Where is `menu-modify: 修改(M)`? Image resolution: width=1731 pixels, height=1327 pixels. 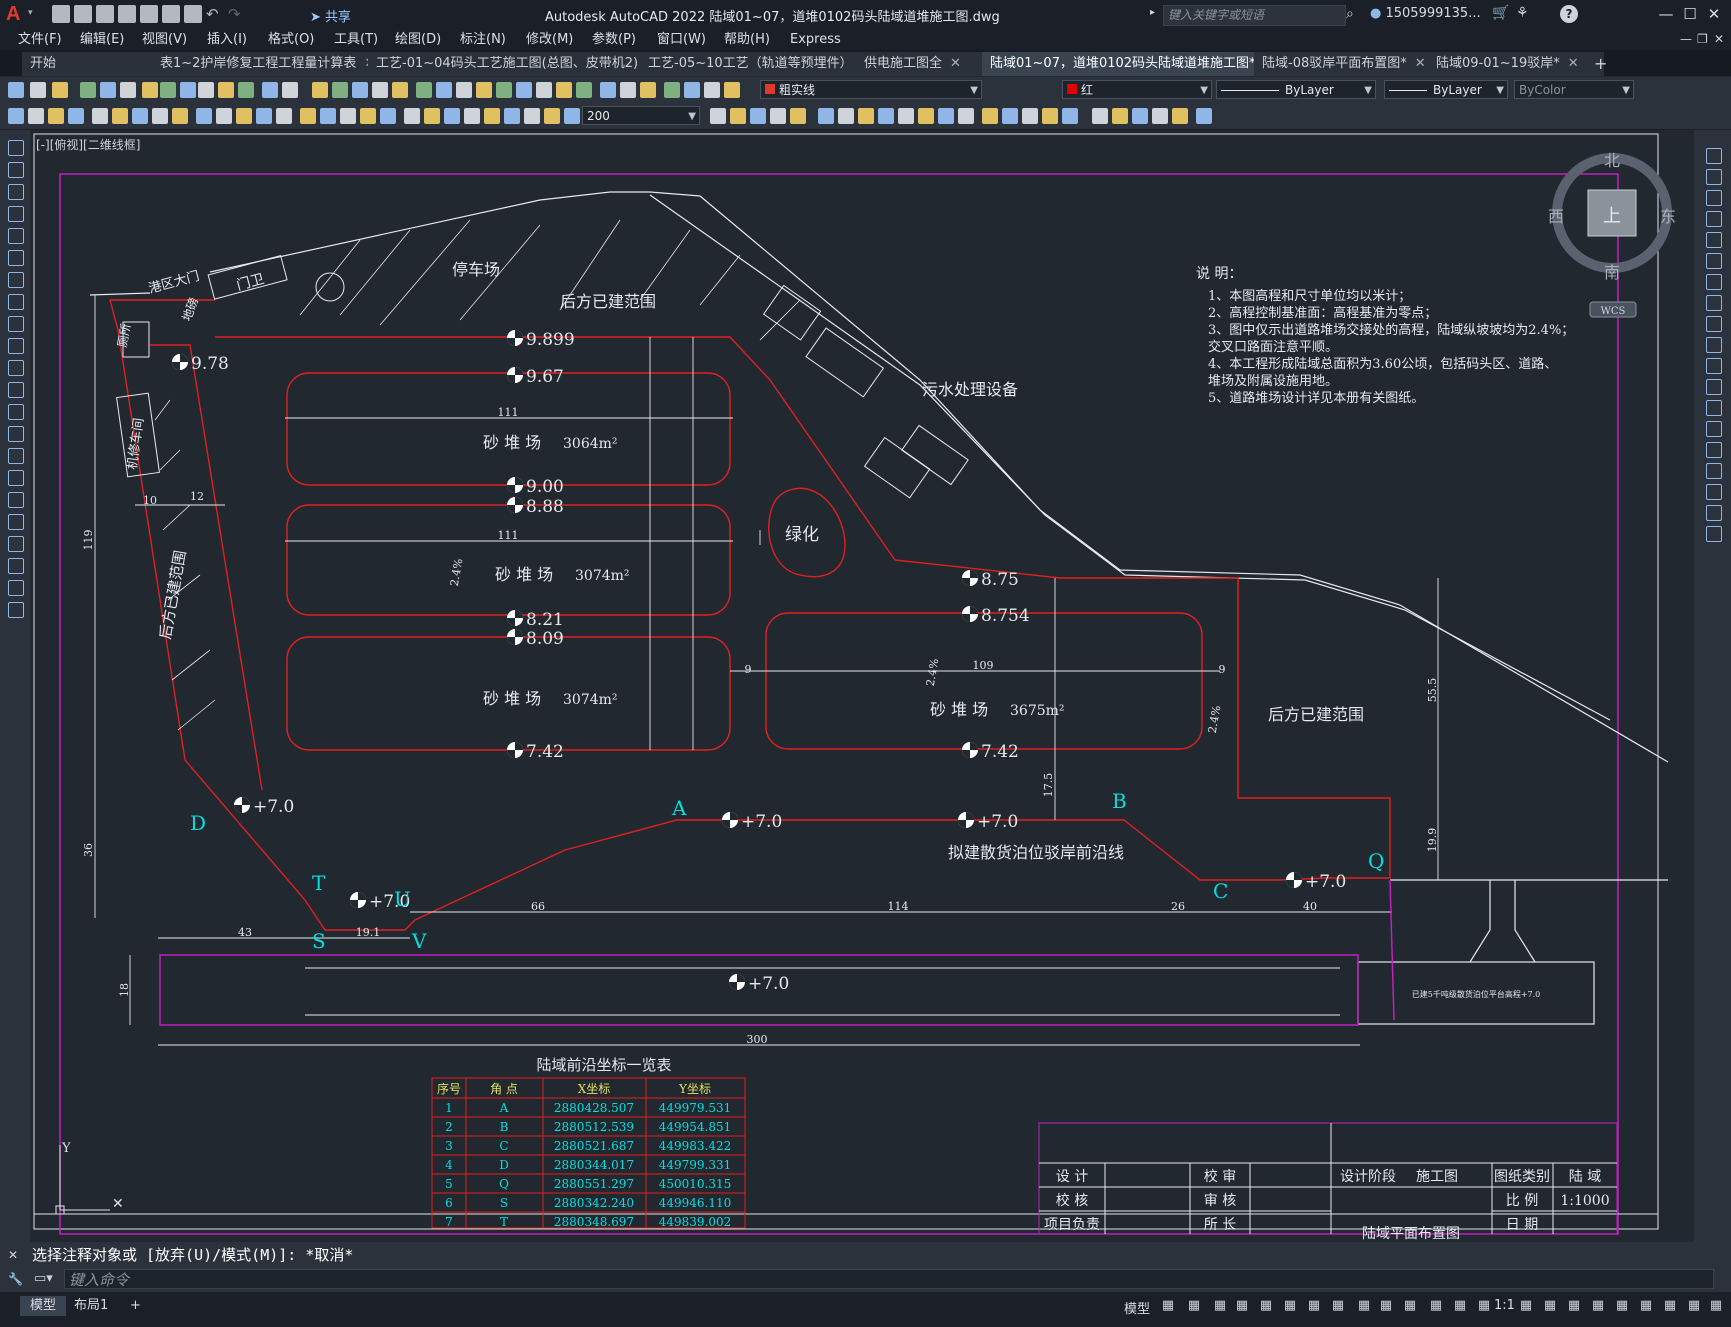
menu-modify: 修改(M) is located at coordinates (549, 40).